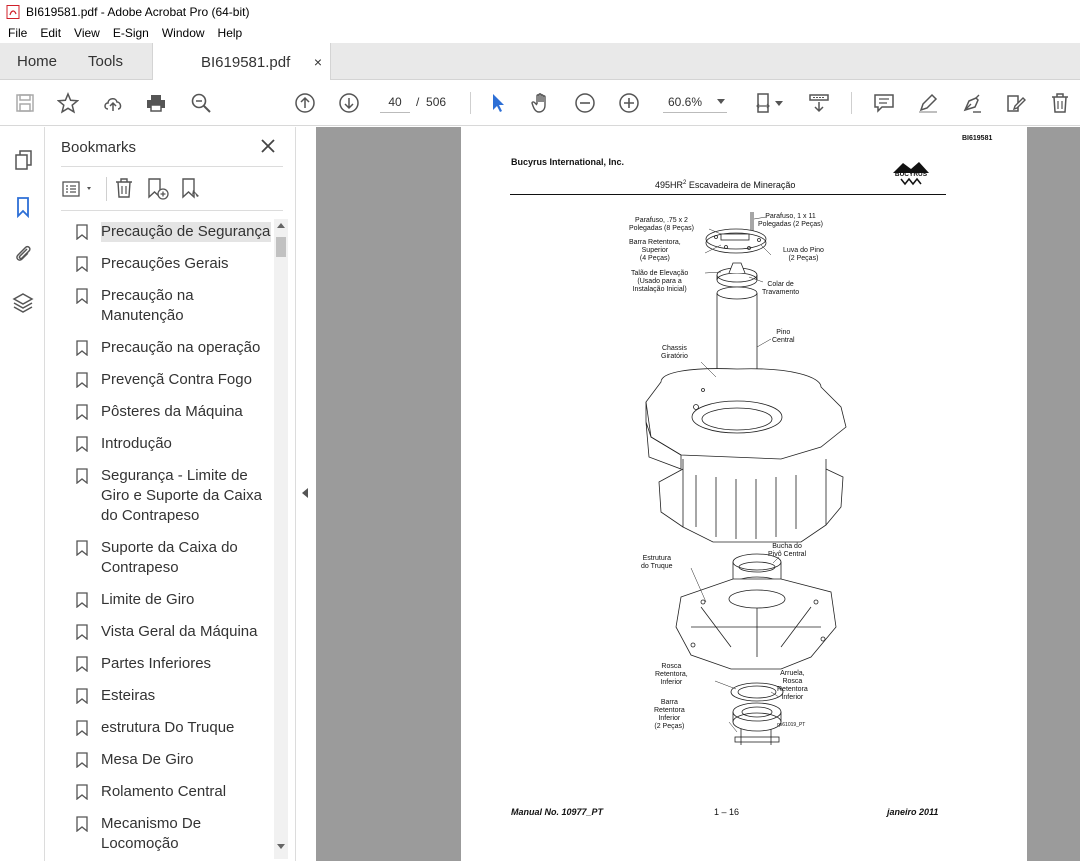  What do you see at coordinates (164, 791) in the screenshot?
I see `bookmark-label: Rolamento Central` at bounding box center [164, 791].